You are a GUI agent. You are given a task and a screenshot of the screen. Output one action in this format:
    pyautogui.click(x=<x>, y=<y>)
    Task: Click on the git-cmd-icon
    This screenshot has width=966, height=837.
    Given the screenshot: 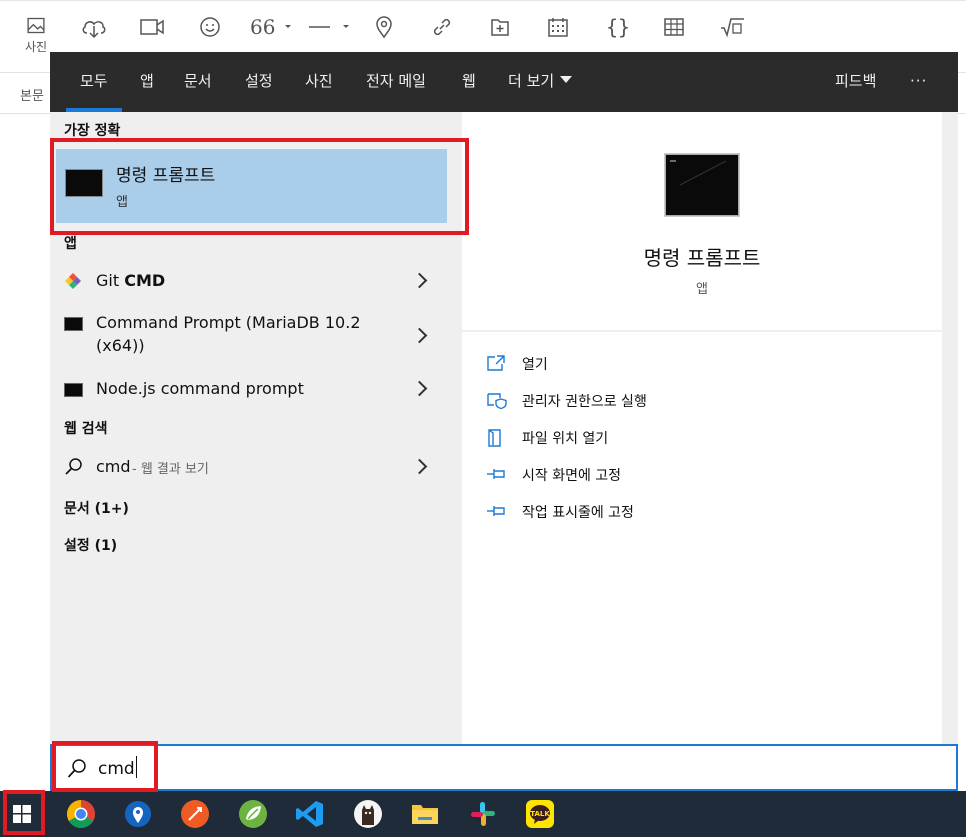 What is the action you would take?
    pyautogui.click(x=73, y=281)
    